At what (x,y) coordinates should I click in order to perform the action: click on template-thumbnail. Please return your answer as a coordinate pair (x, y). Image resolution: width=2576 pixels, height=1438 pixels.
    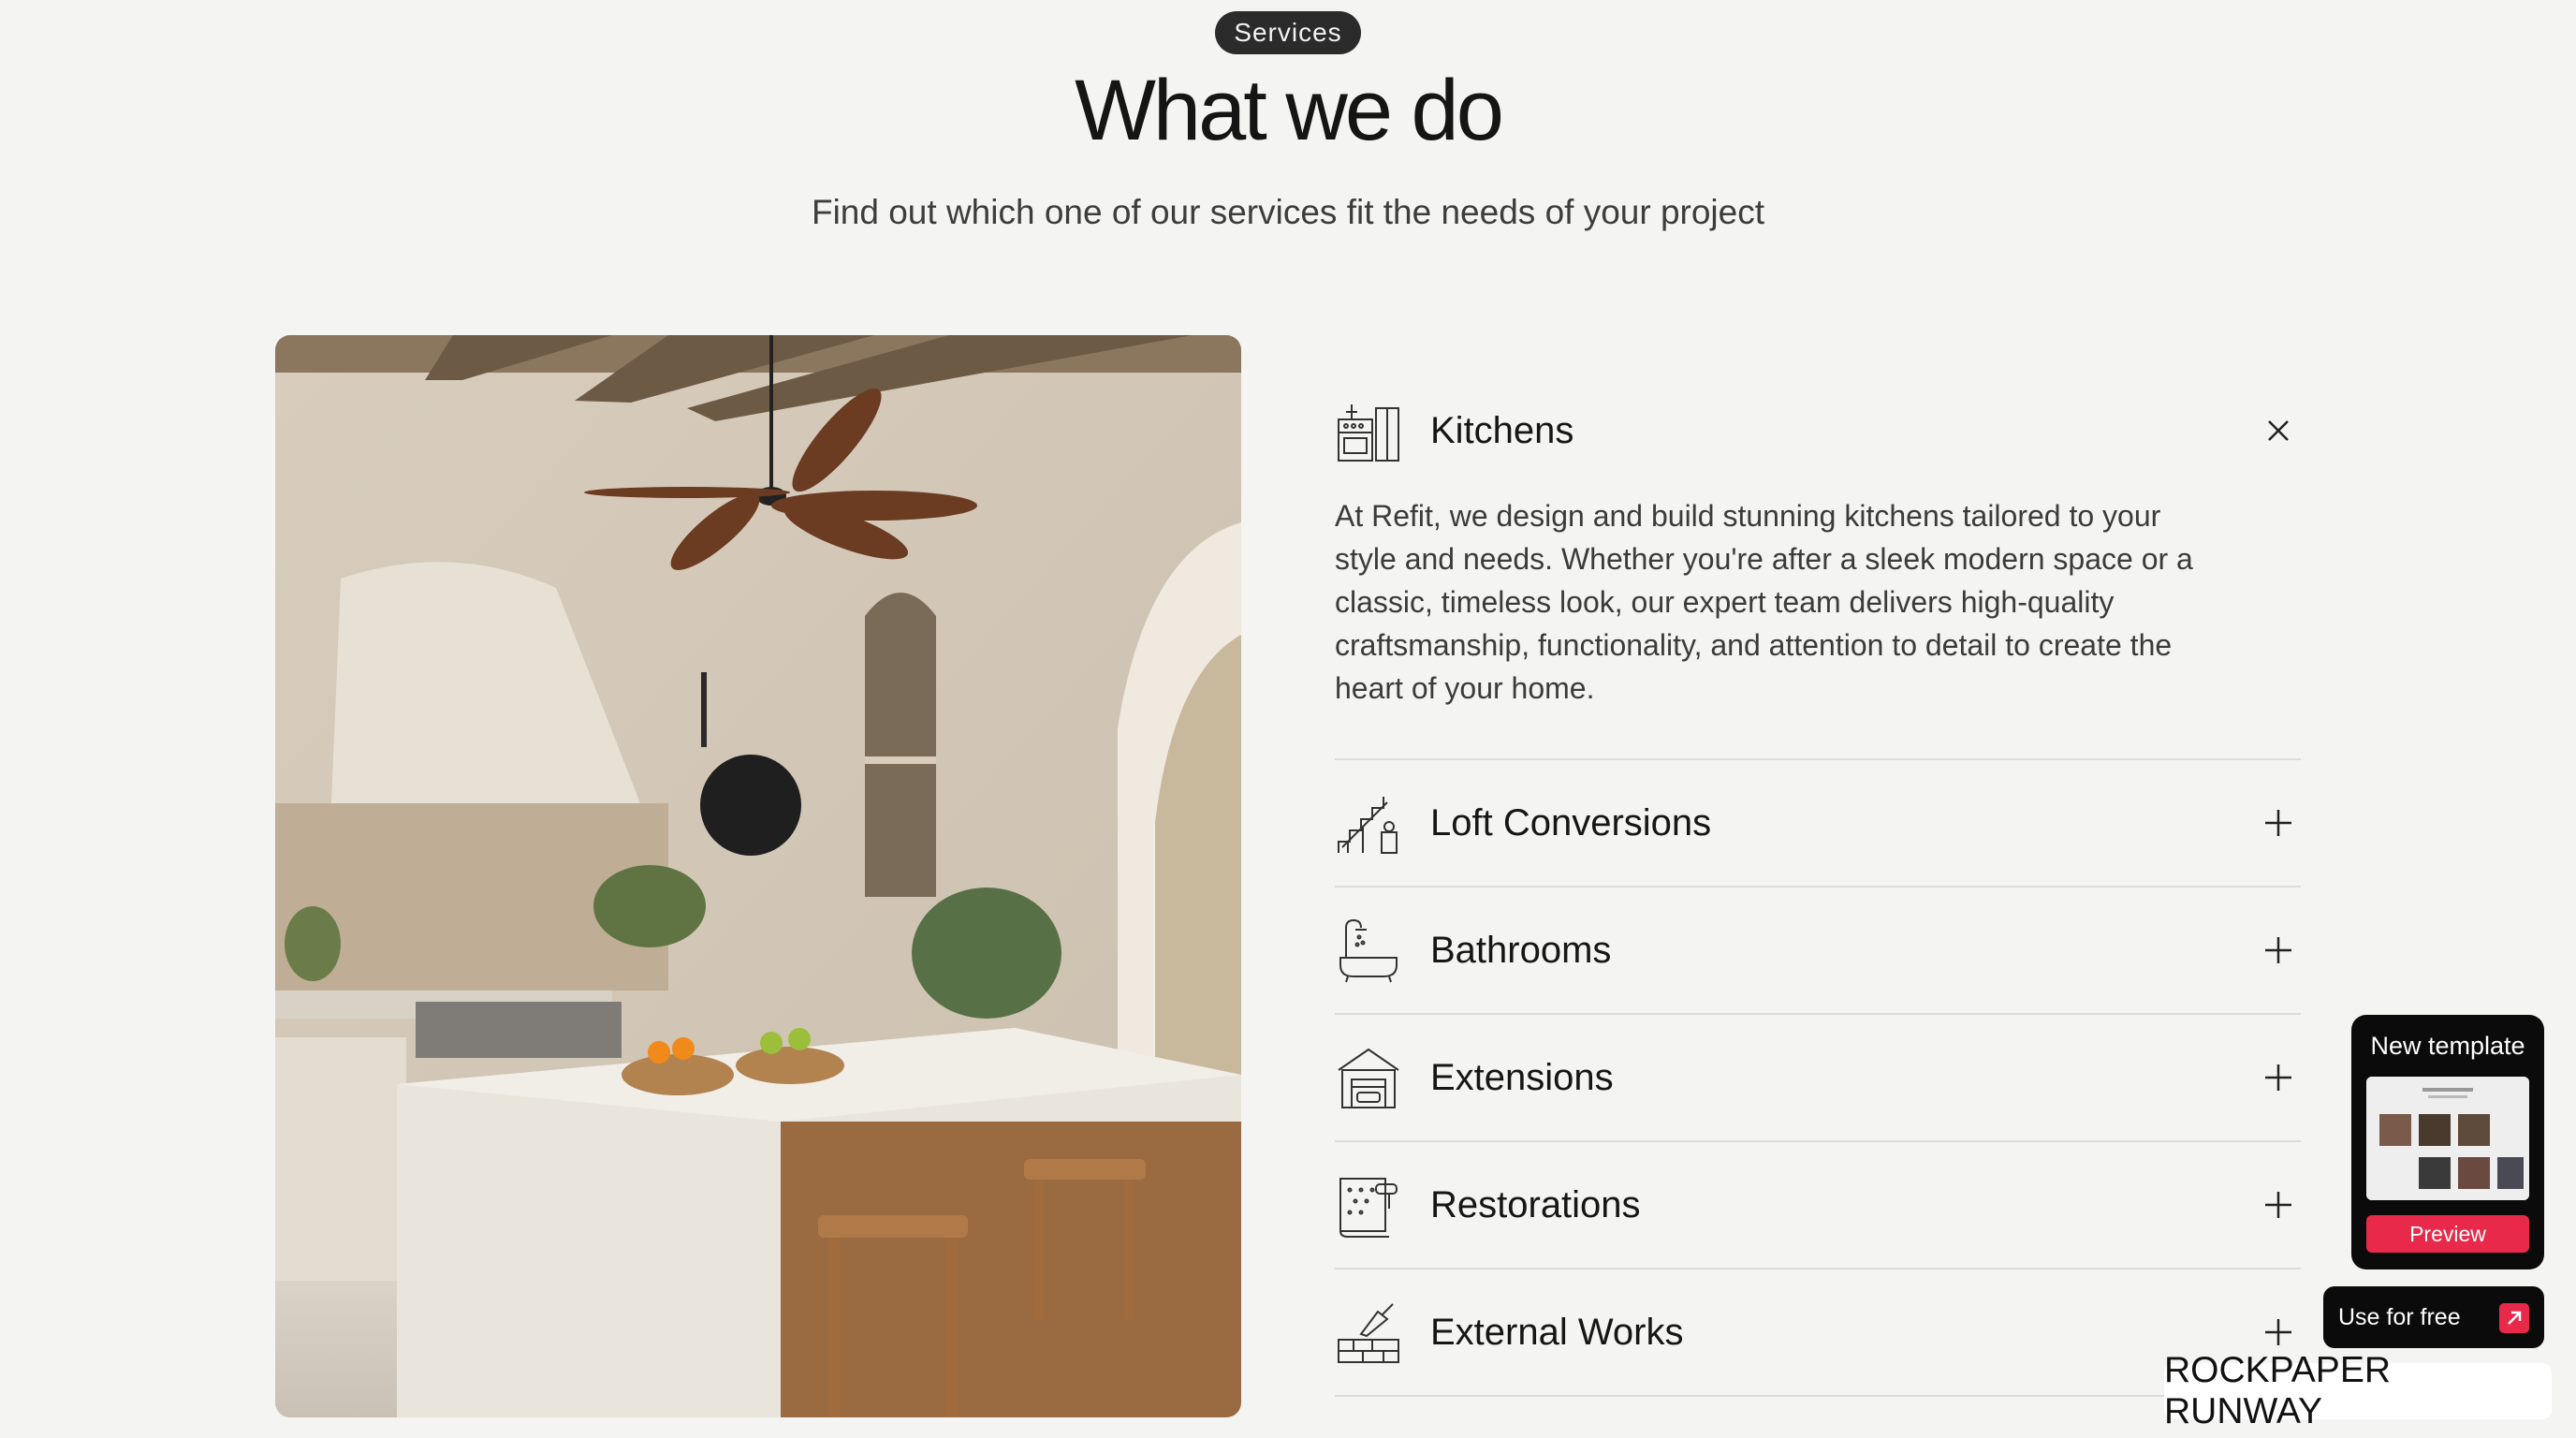
    Looking at the image, I should click on (2448, 1138).